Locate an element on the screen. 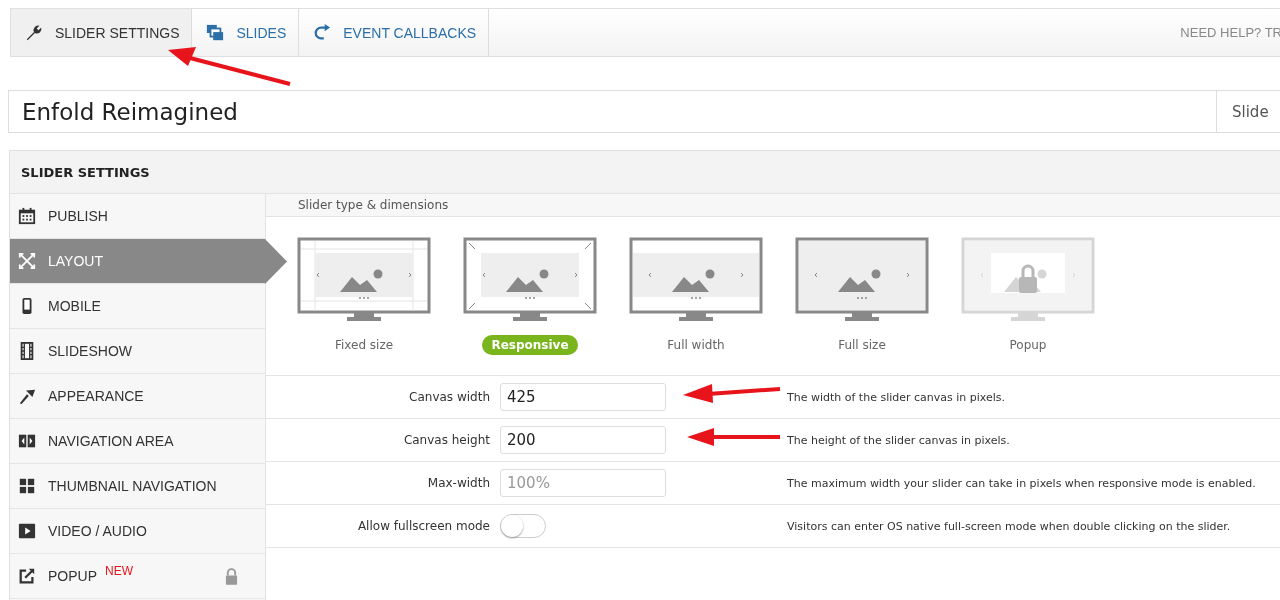  external-link-icon is located at coordinates (27, 576).